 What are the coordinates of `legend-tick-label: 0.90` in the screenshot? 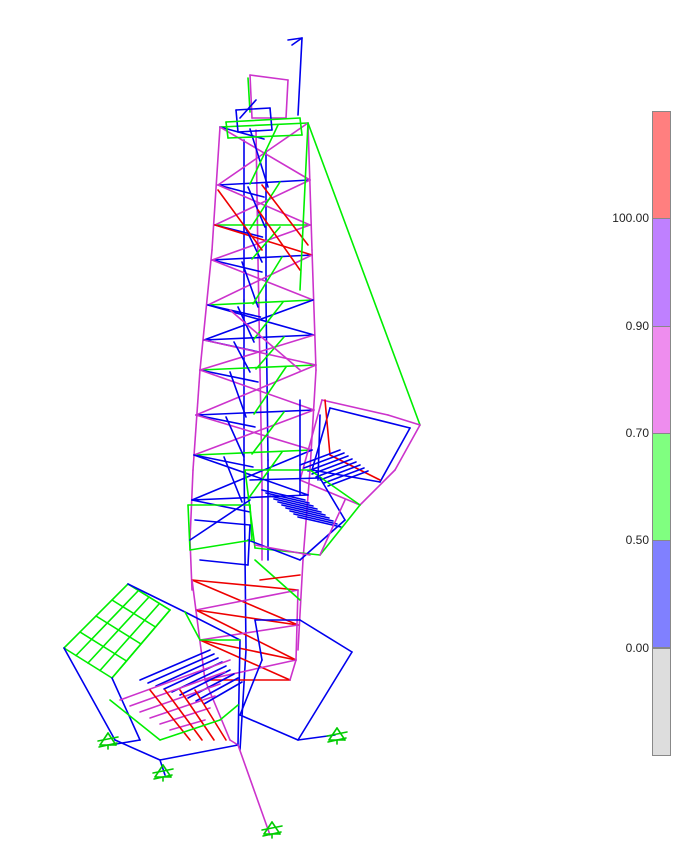 It's located at (637, 325).